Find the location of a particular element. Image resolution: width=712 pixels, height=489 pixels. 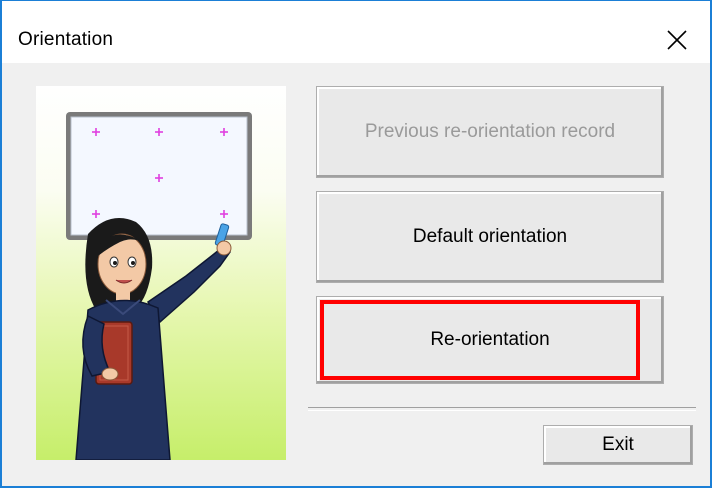

previous-reorientation-record-button: Previous re-orientation record is located at coordinates (490, 132).